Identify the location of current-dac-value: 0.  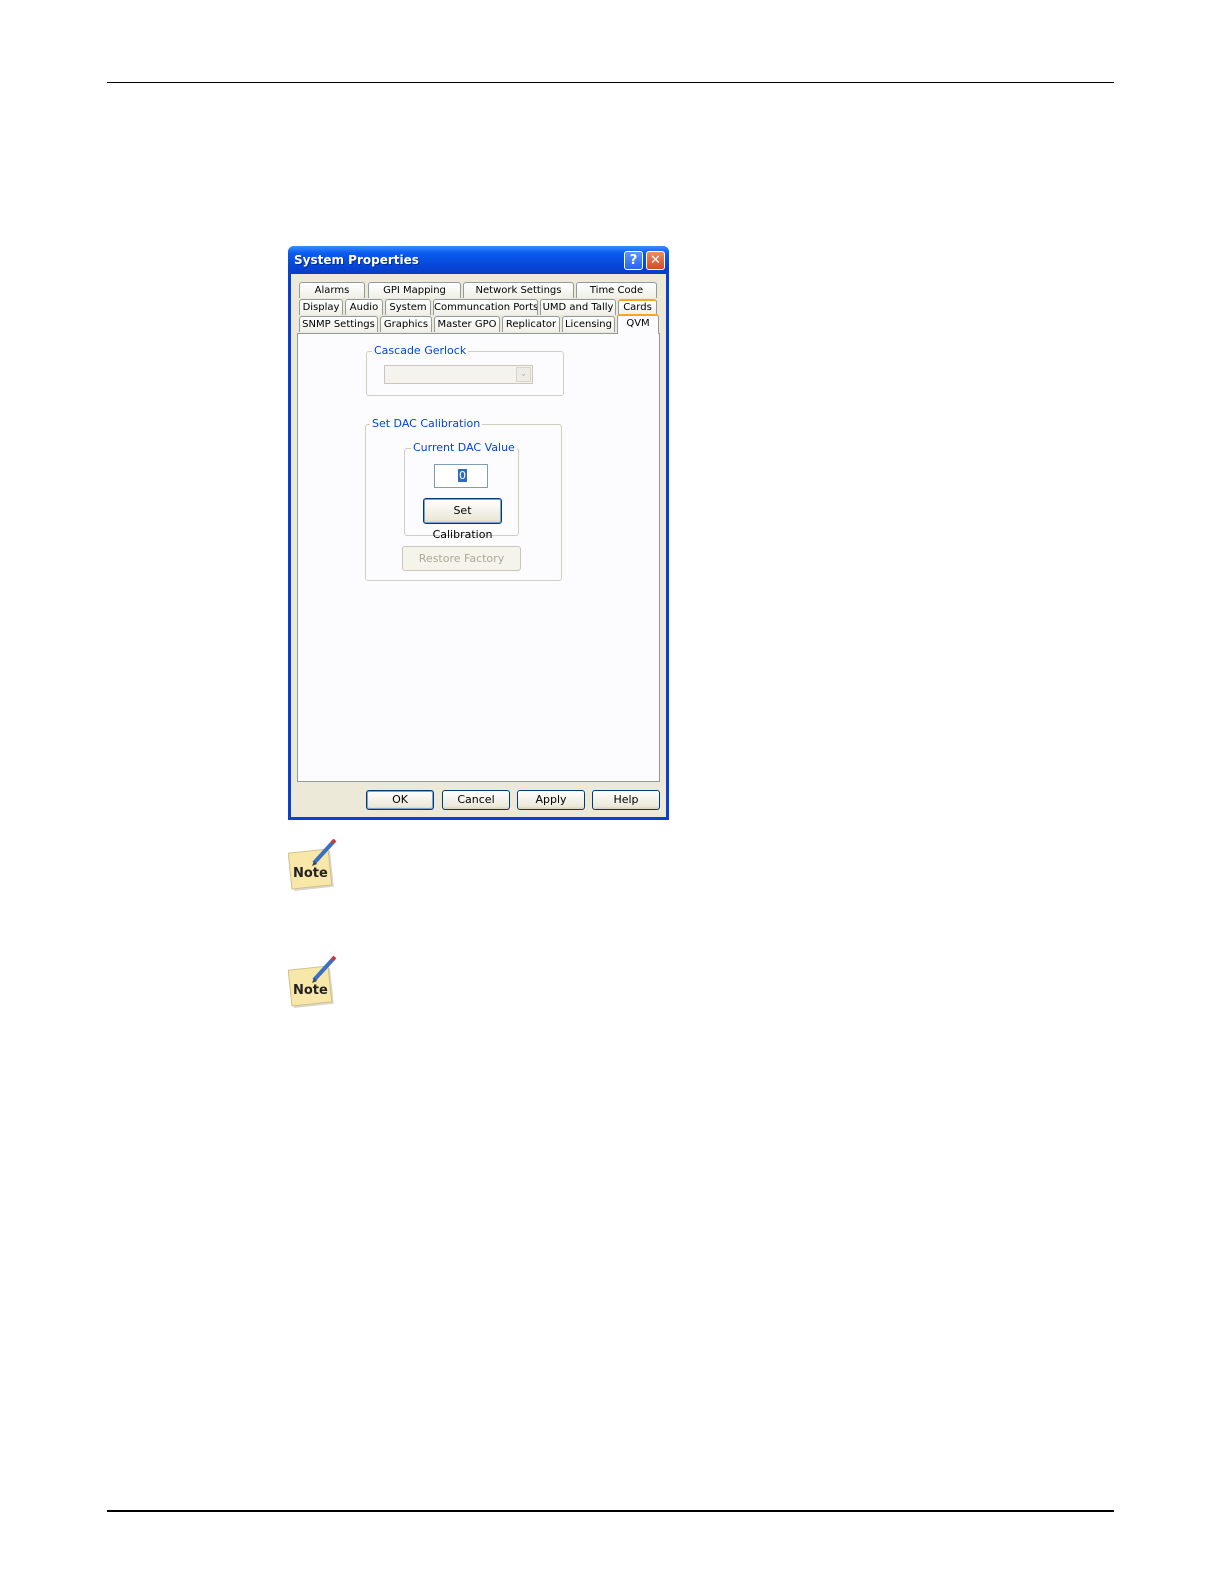
(462, 475).